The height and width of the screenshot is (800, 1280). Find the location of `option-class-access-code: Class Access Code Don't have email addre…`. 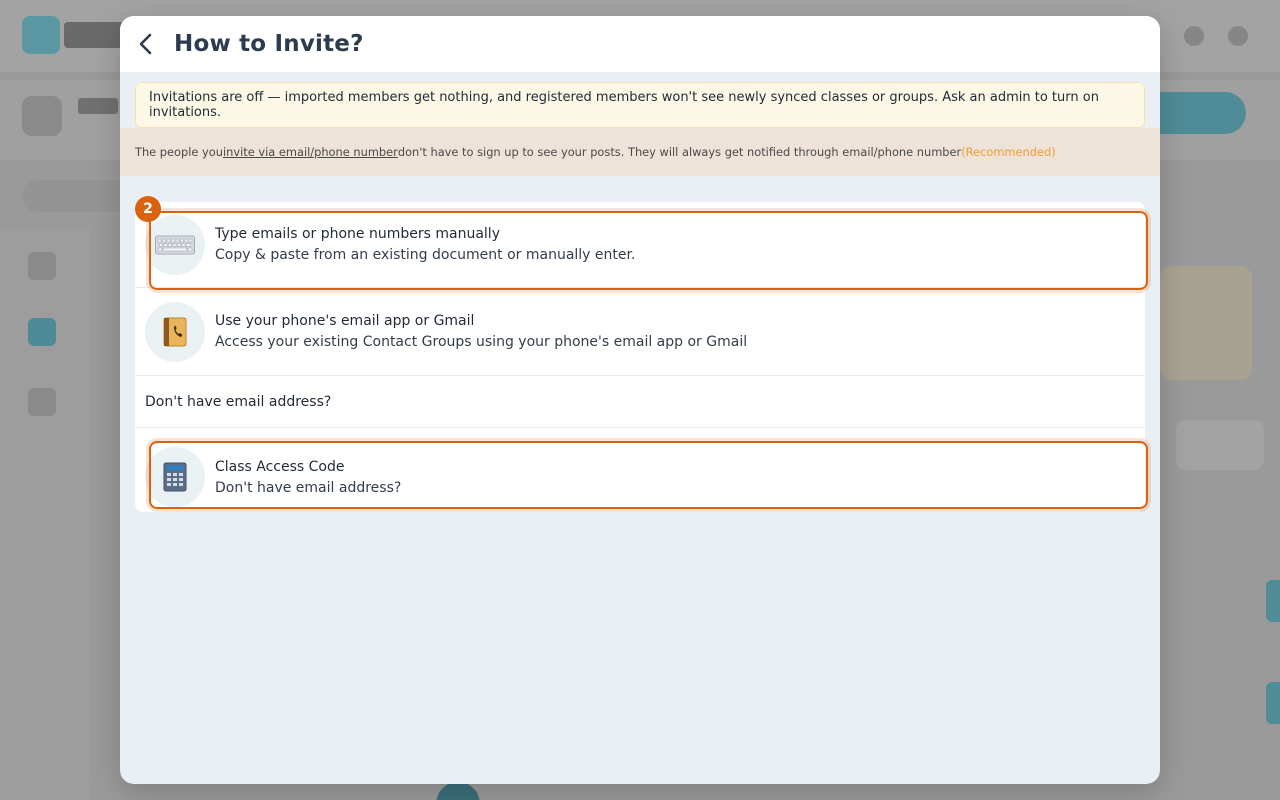

option-class-access-code: Class Access Code Don't have email addre… is located at coordinates (640, 477).